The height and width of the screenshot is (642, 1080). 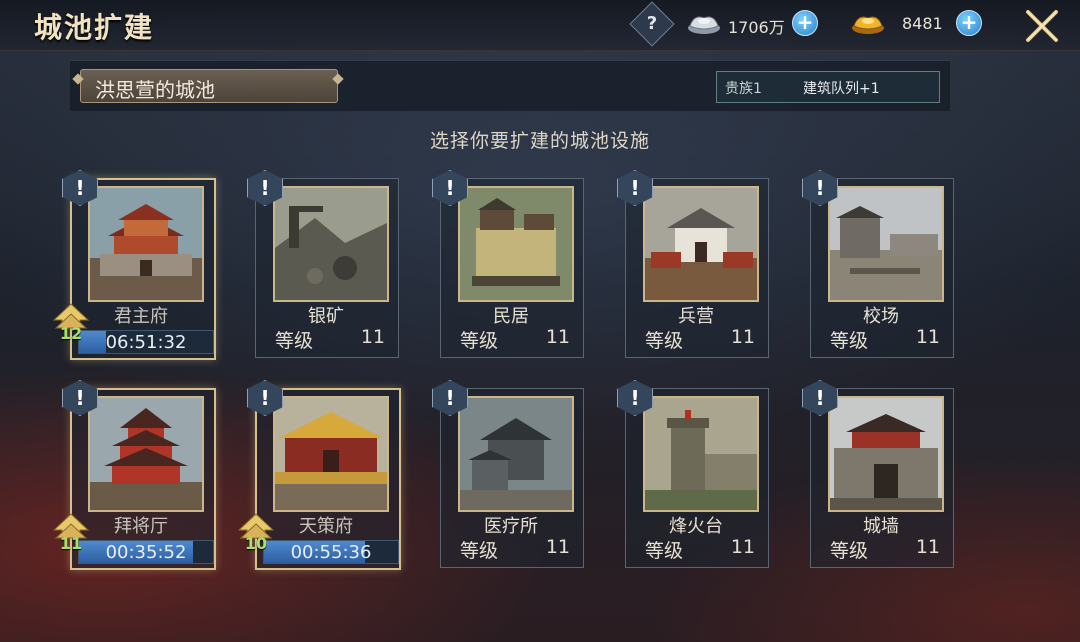 What do you see at coordinates (886, 244) in the screenshot?
I see `training-ground-image` at bounding box center [886, 244].